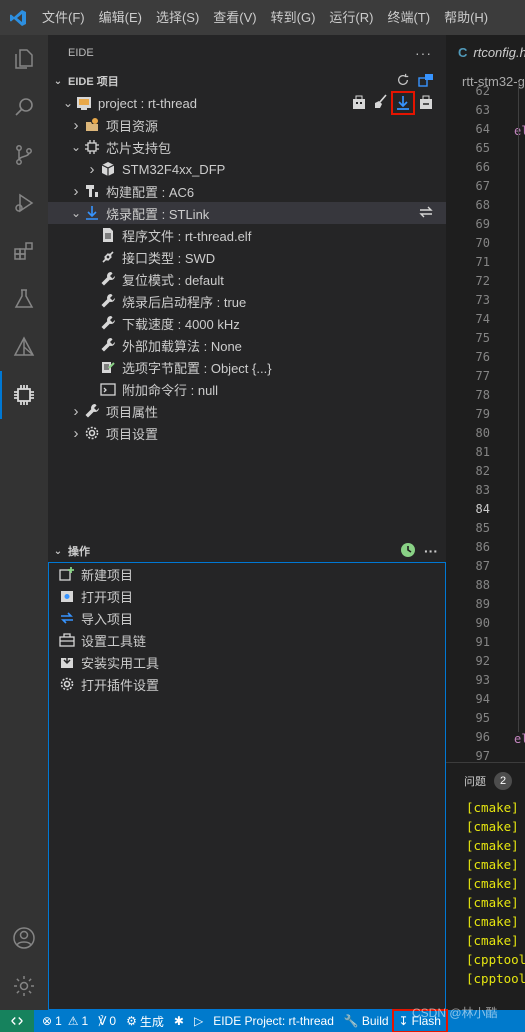 The image size is (525, 1032). Describe the element at coordinates (375, 1021) in the screenshot. I see `build-btn-label: Build` at that location.